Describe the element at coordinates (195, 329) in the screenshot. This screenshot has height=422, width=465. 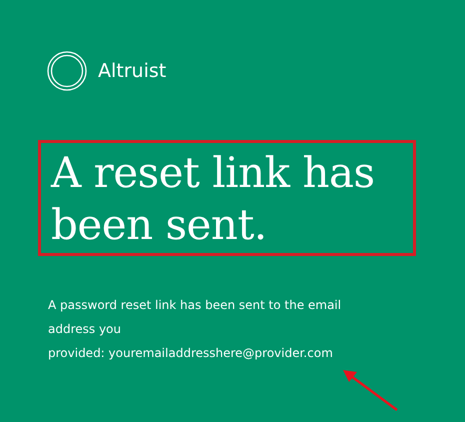
I see `confirmation-message: A password reset link has been sent to the email address you provided: youremailaddresshere@provider.com` at that location.